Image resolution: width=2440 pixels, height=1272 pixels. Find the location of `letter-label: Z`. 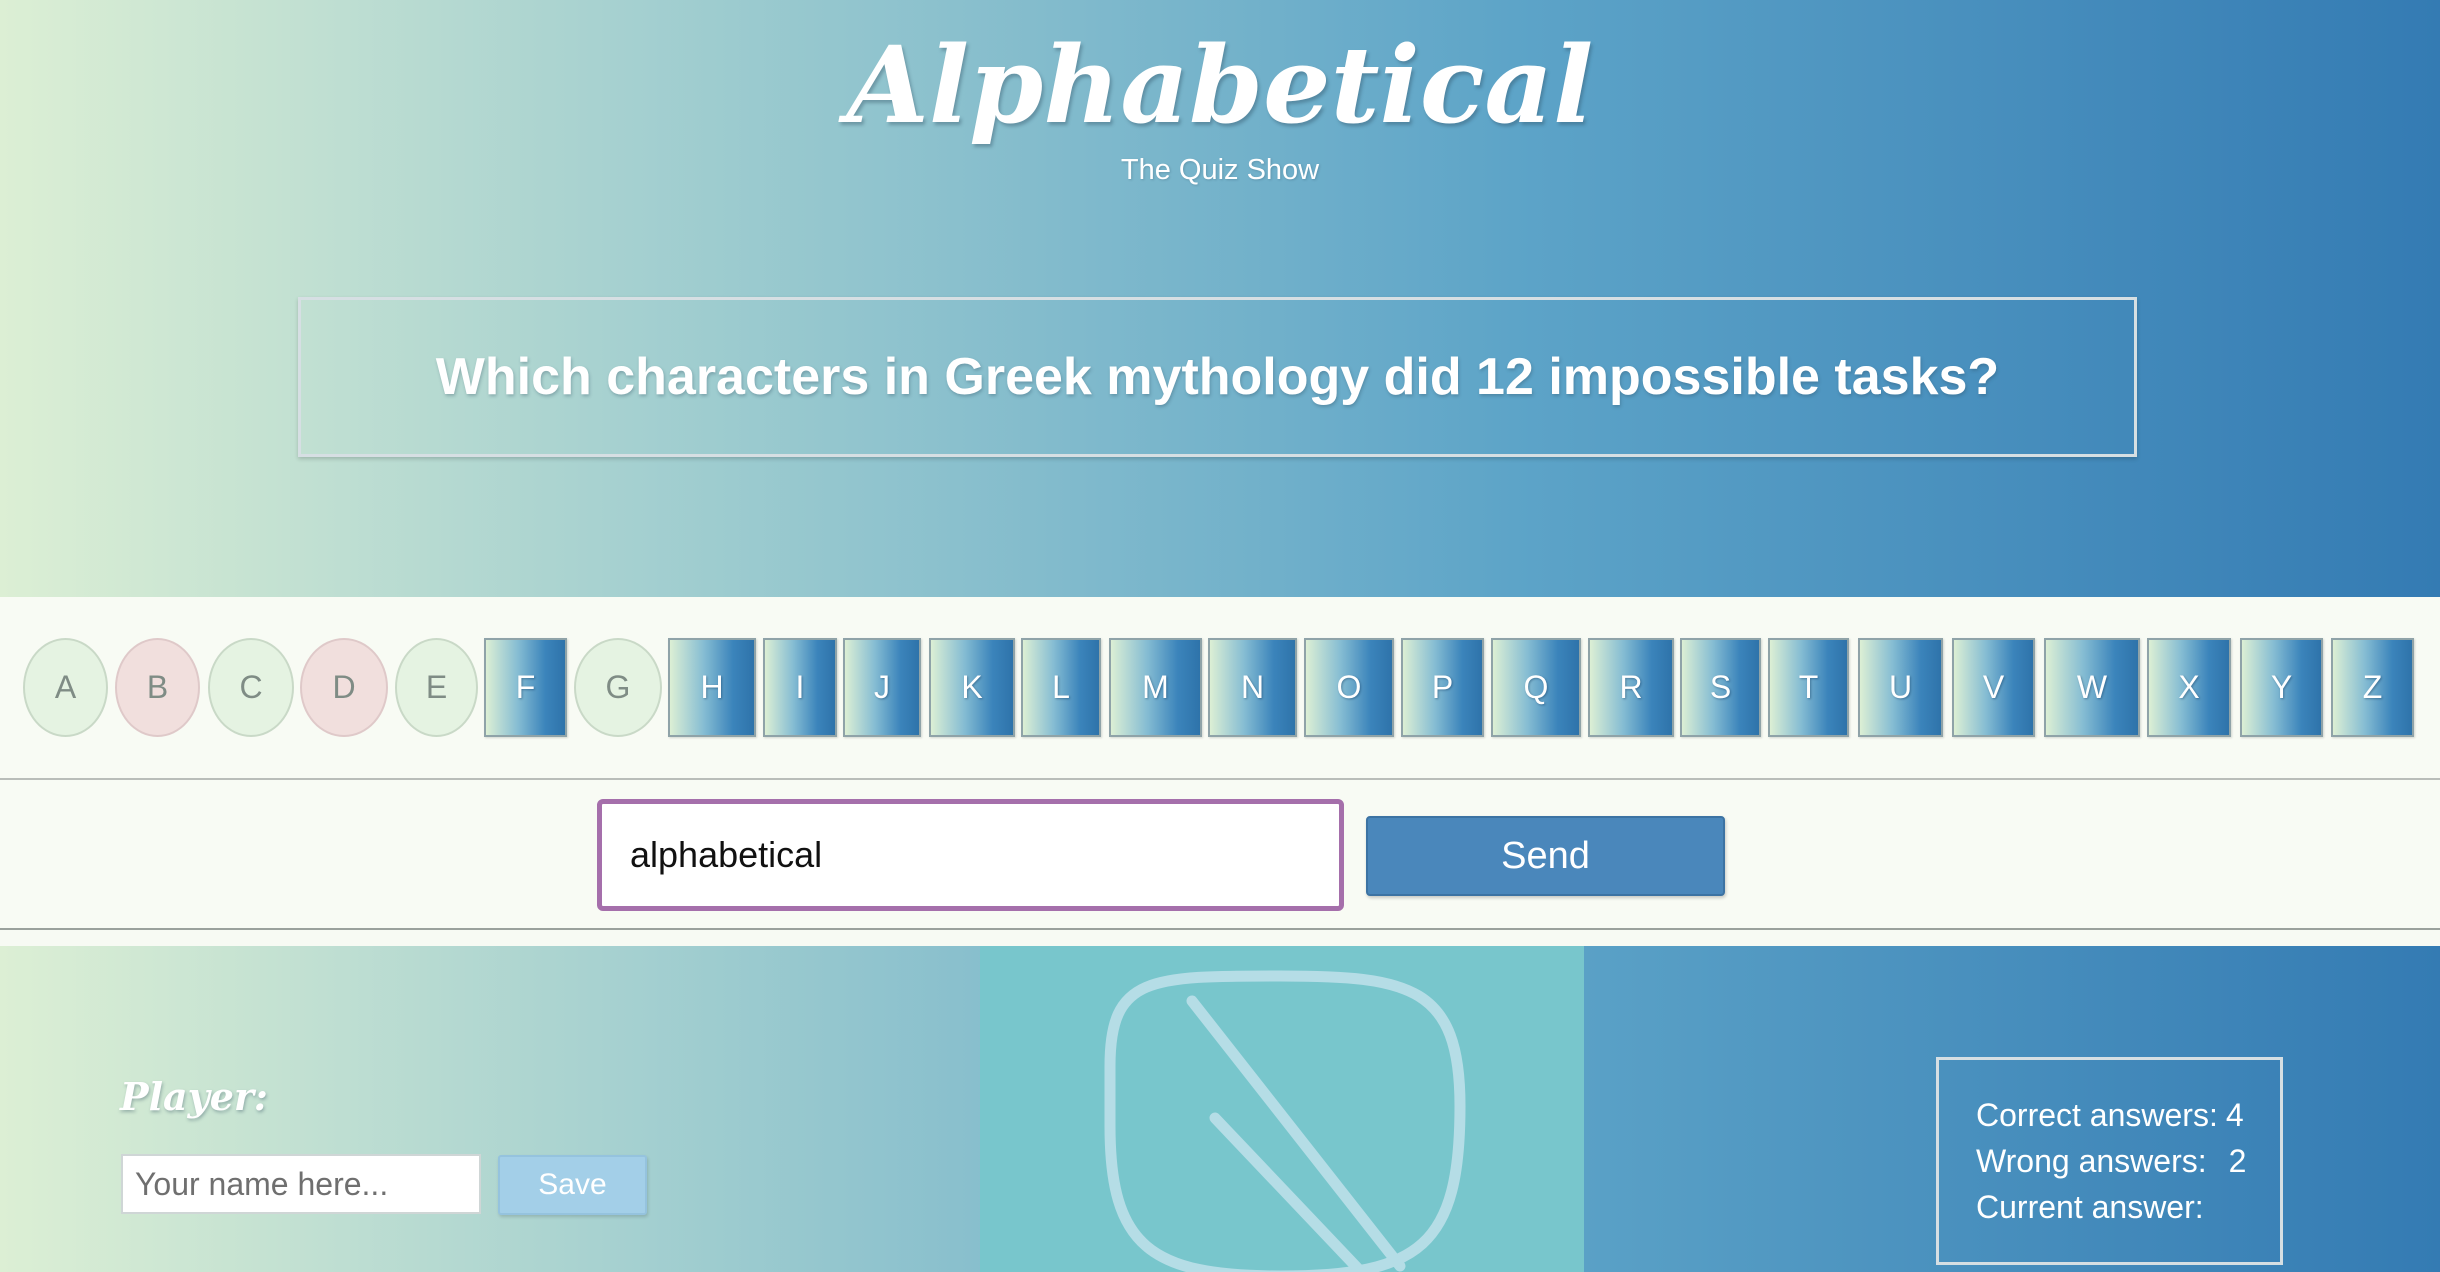

letter-label: Z is located at coordinates (2372, 687).